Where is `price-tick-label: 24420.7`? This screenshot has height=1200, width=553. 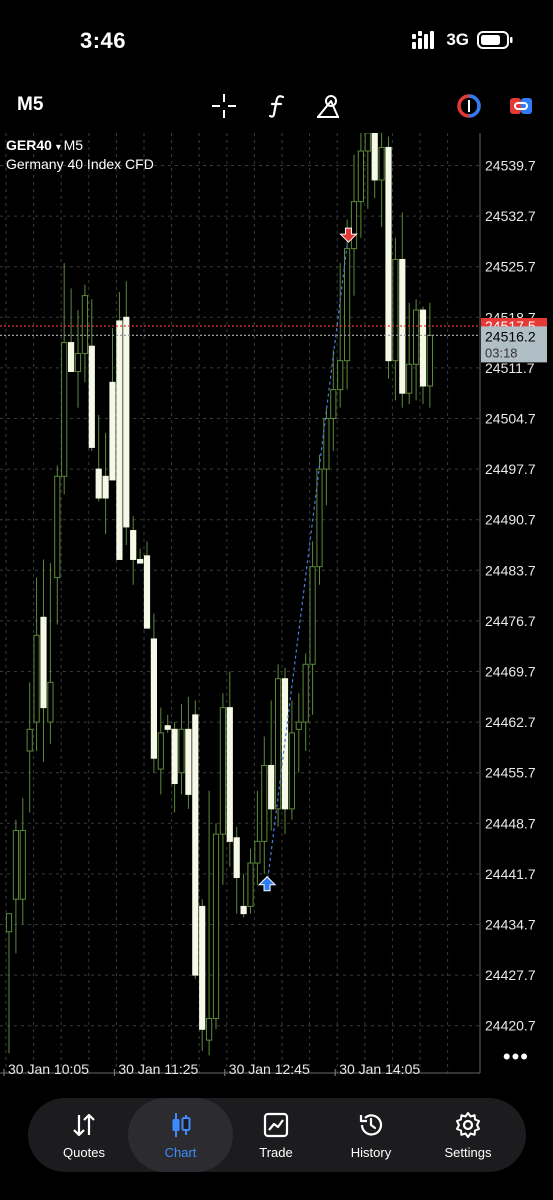
price-tick-label: 24420.7 is located at coordinates (510, 1026).